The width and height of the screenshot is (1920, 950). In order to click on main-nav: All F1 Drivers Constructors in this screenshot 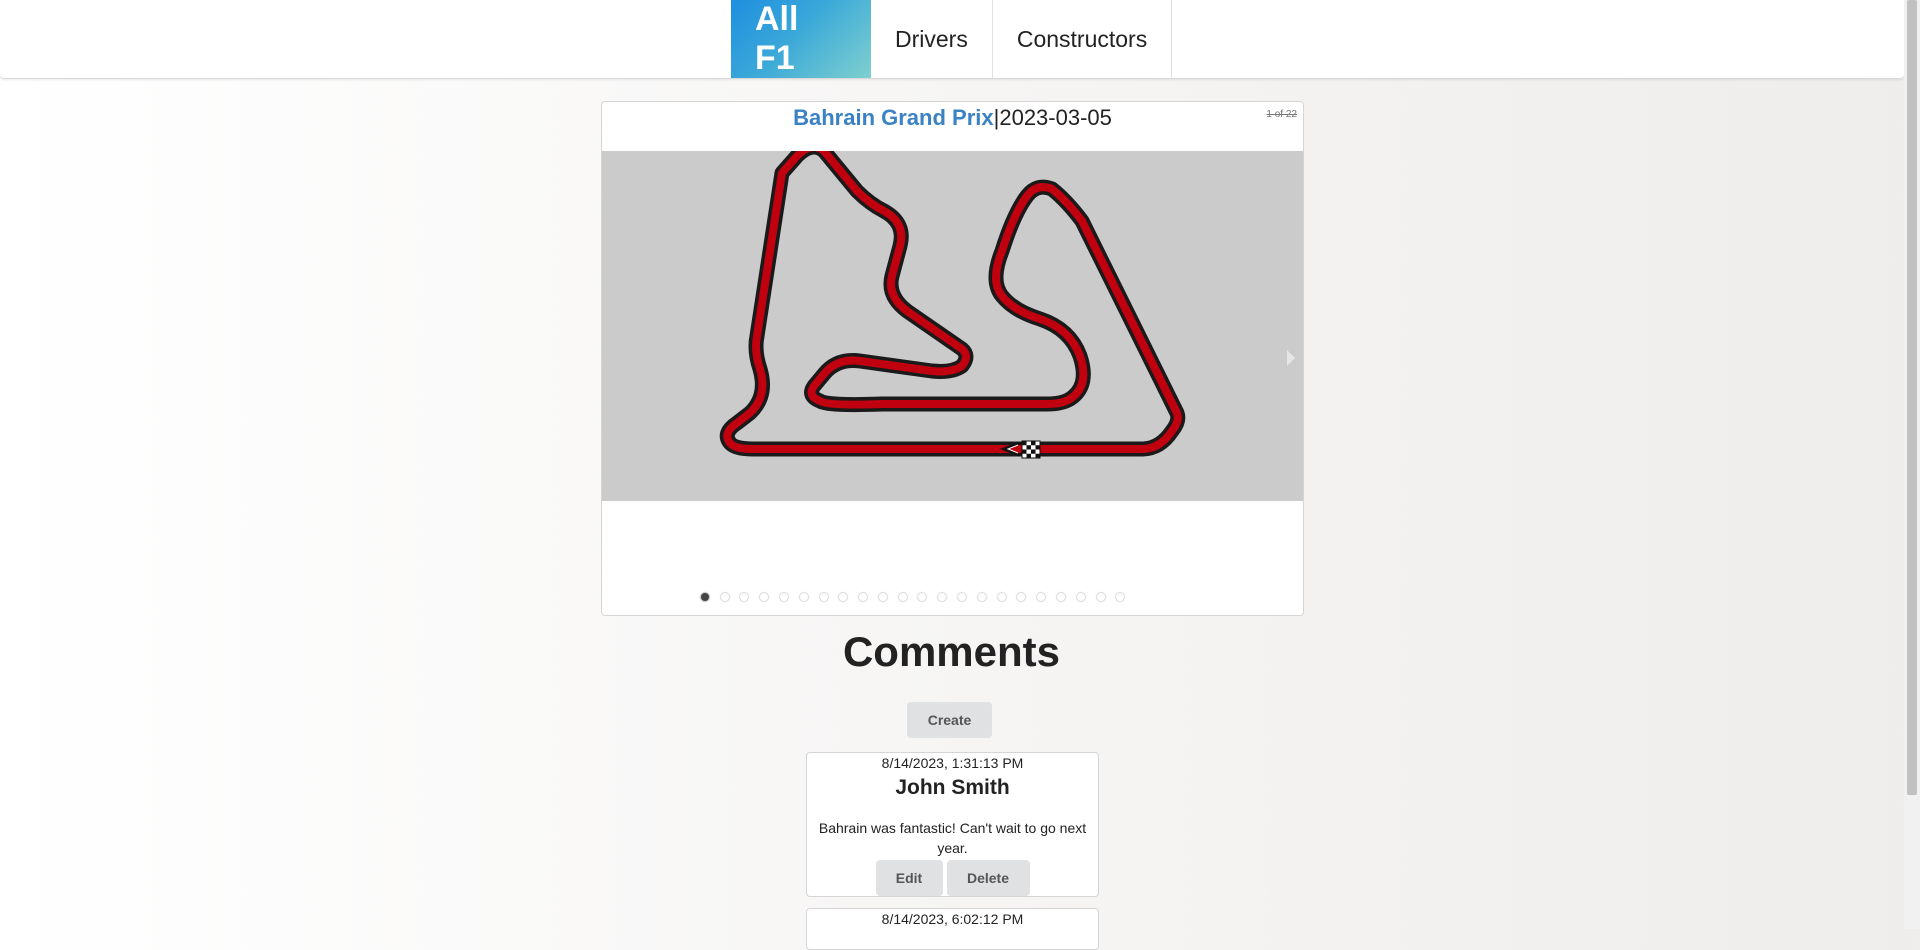, I will do `click(952, 39)`.